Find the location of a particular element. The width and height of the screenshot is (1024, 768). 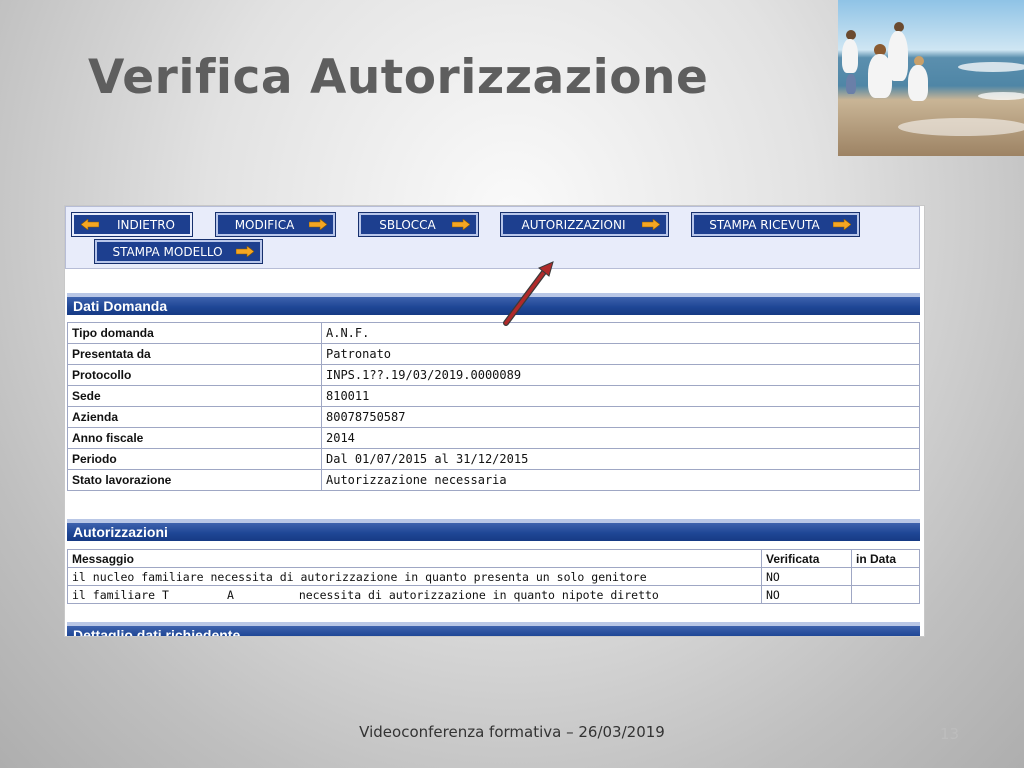

row-value: INPS.1??.19/03/2019.0000089 is located at coordinates (620, 375).